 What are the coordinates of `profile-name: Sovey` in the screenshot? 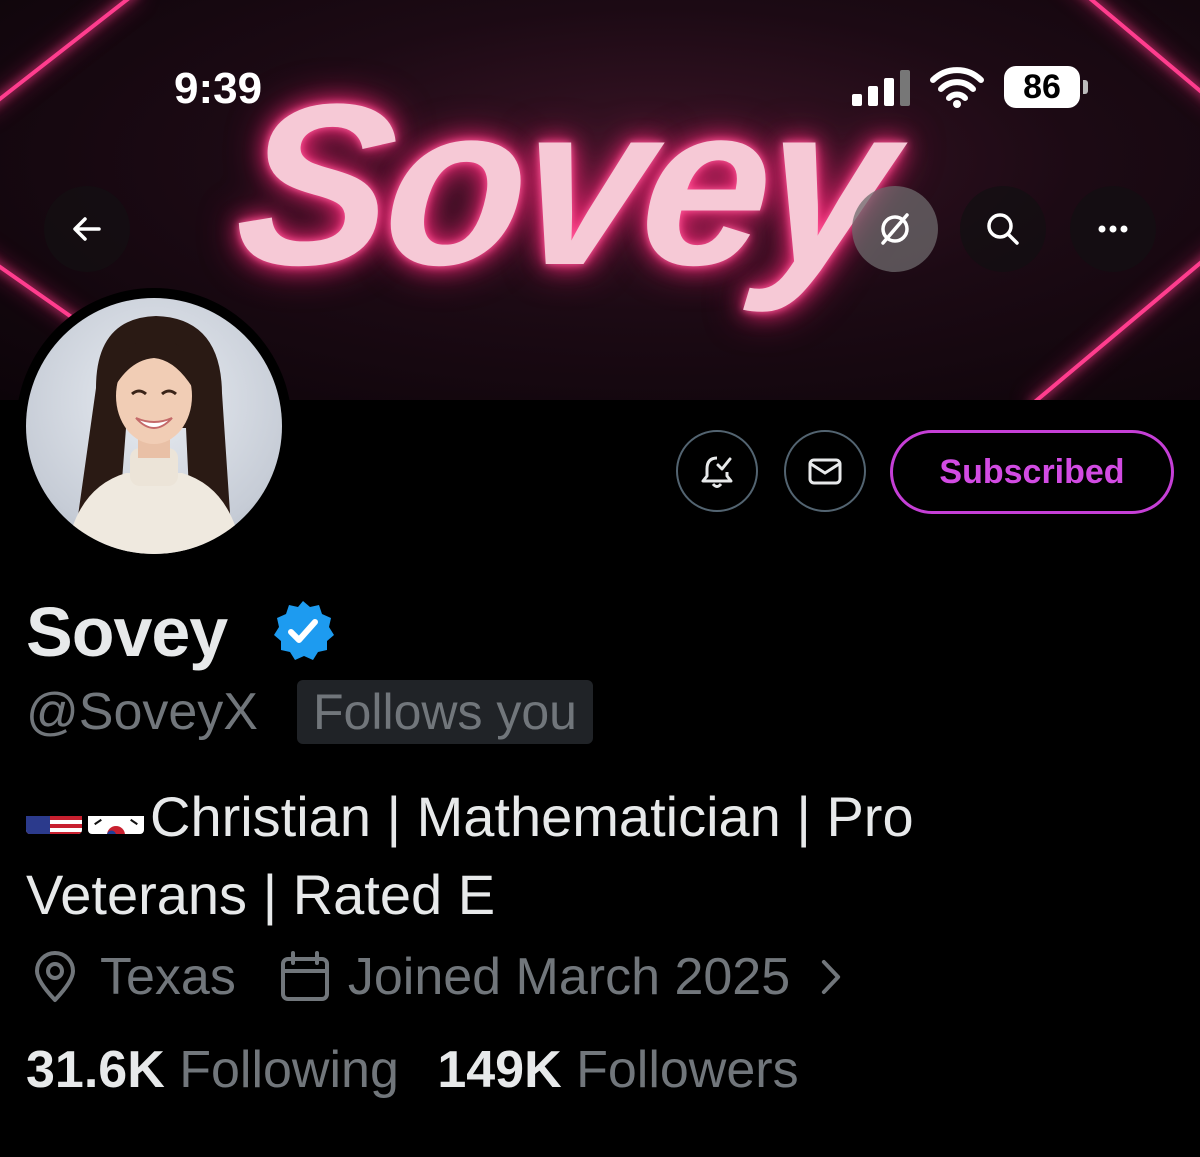 It's located at (127, 632).